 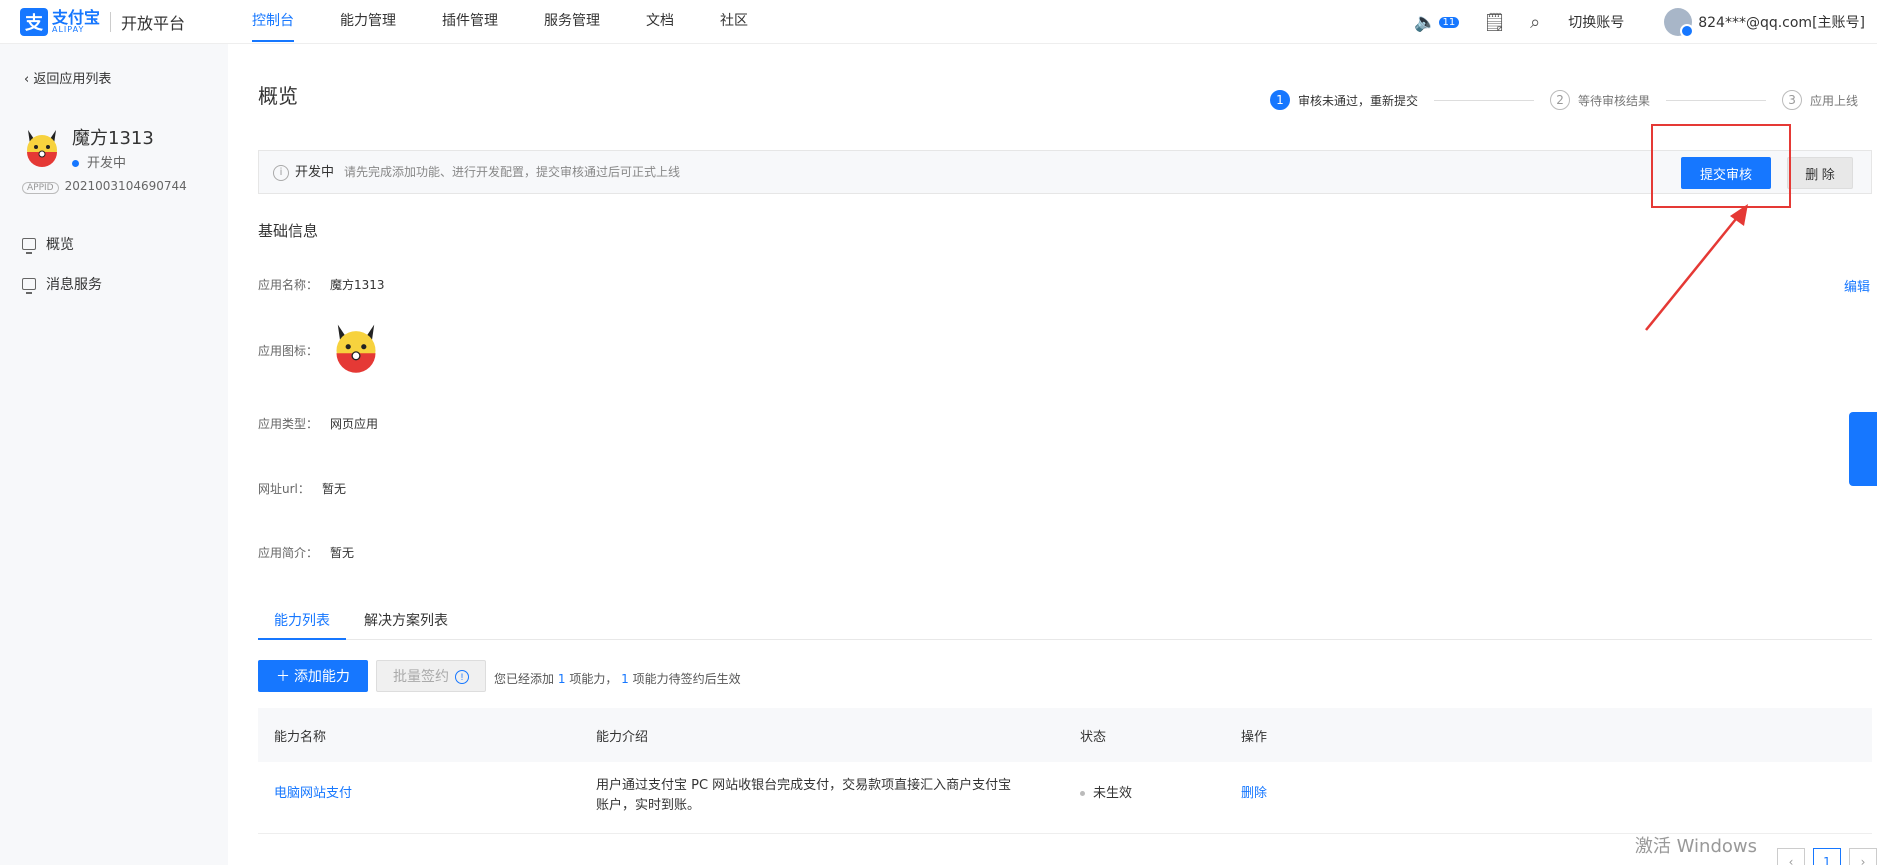 I want to click on logo-text-cn: 支付宝, so click(x=76, y=17).